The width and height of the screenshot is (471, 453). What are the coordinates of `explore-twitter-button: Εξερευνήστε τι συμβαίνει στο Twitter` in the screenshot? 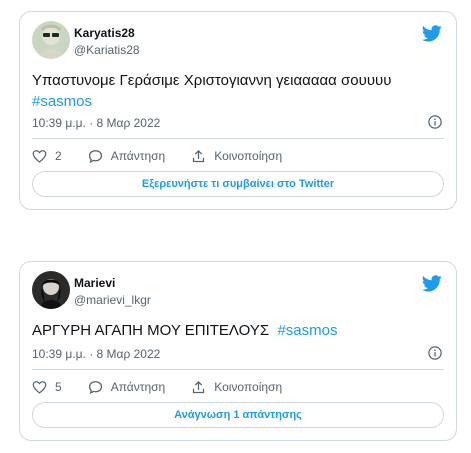 It's located at (238, 184).